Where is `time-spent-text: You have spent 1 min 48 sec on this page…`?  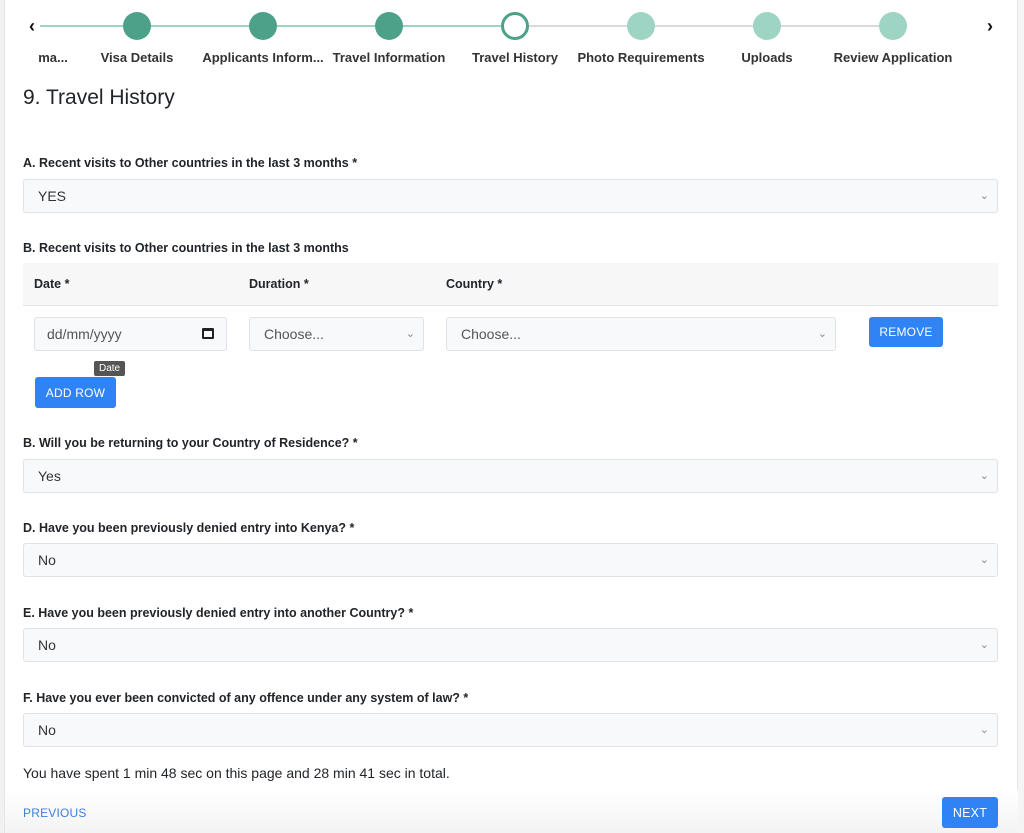 time-spent-text: You have spent 1 min 48 sec on this page… is located at coordinates (236, 773).